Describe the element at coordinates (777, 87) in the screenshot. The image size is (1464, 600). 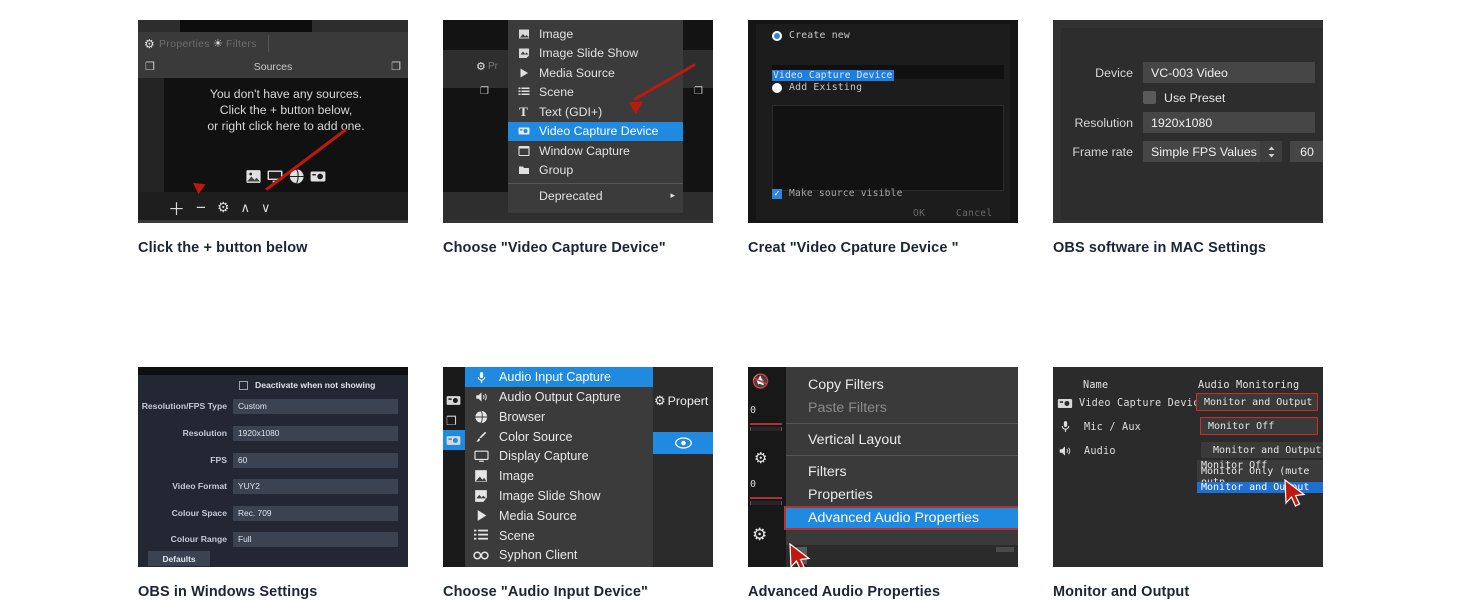
I see `radio-add-existing` at that location.